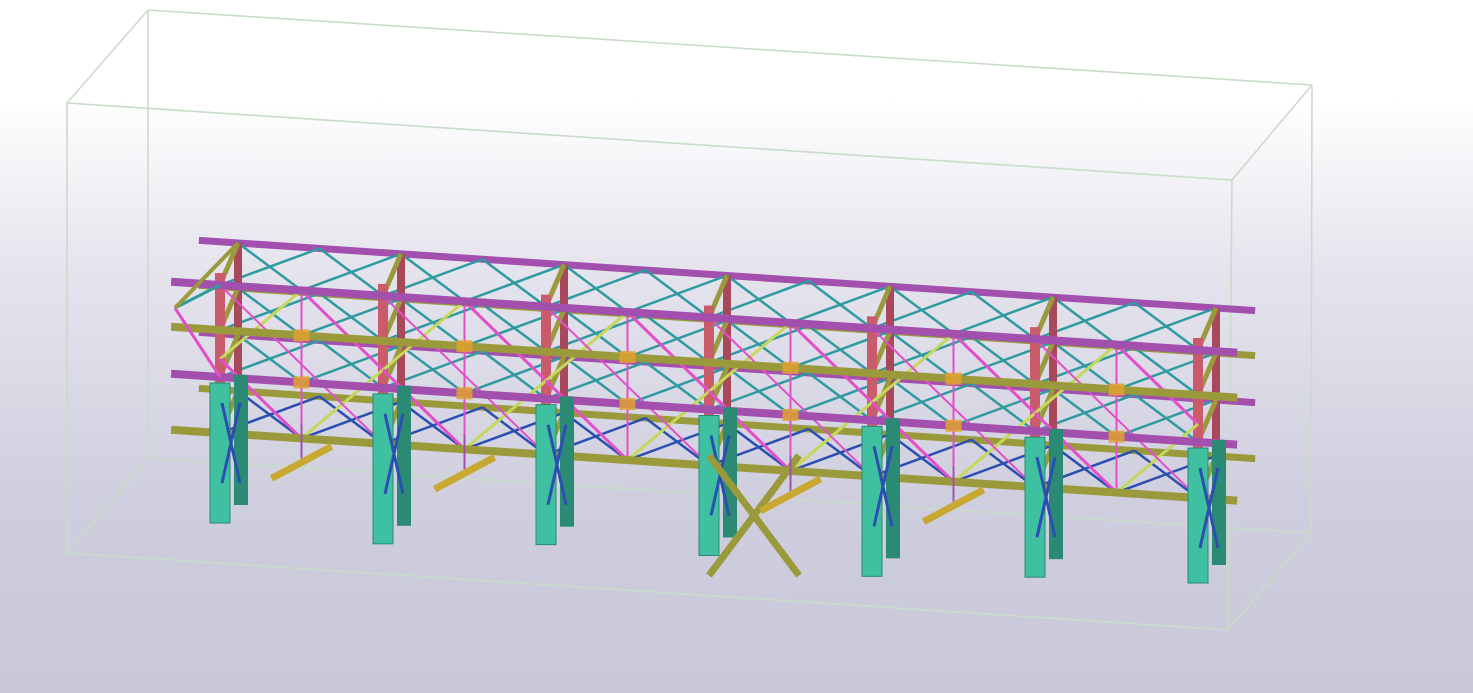 The image size is (1473, 693). I want to click on cantilever-beam, so click(206, 275).